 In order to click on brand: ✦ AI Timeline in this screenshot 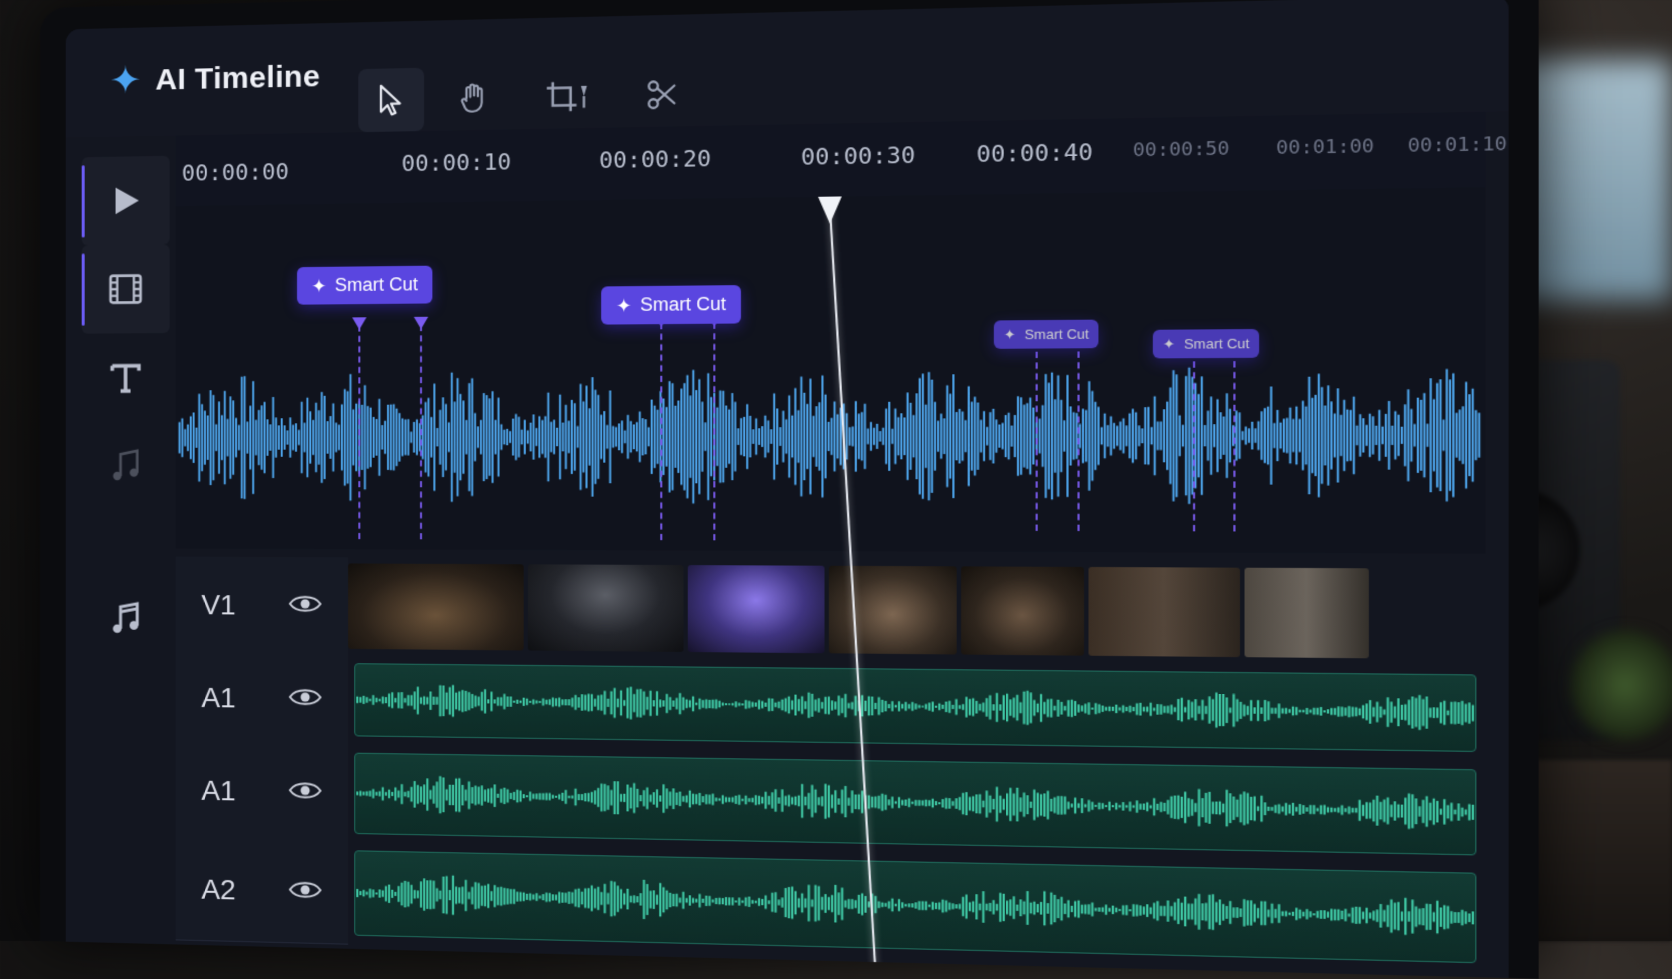, I will do `click(215, 80)`.